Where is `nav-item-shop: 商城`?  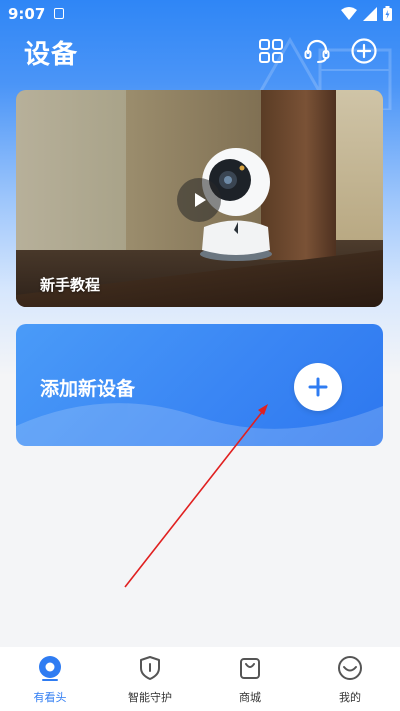
nav-item-shop: 商城 is located at coordinates (250, 679).